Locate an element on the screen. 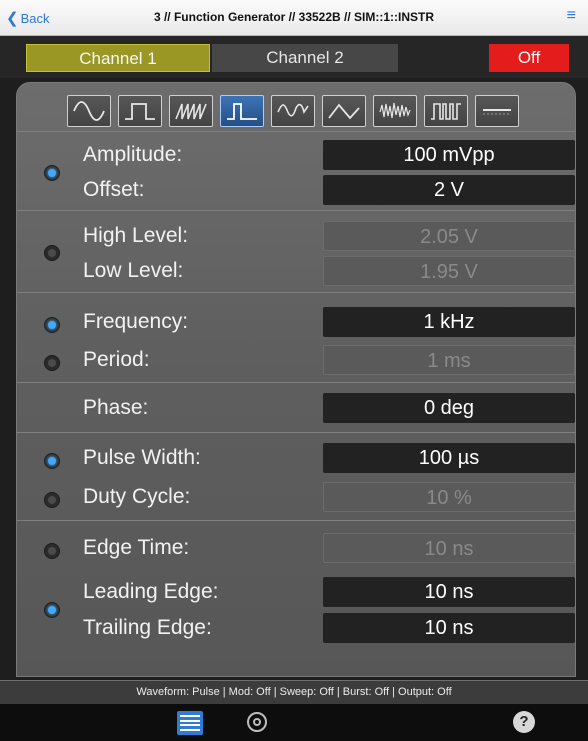  pulse-wave-button is located at coordinates (242, 111).